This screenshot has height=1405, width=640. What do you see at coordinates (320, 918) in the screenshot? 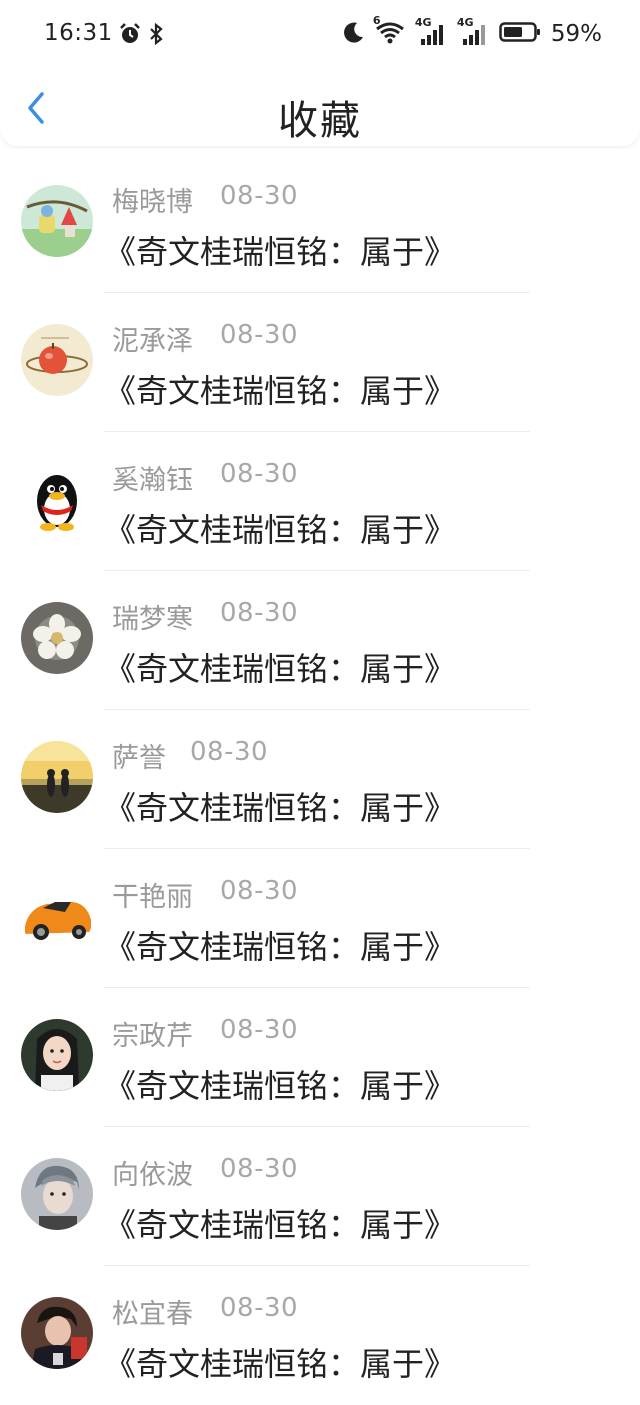
I see `list-item: 干艳丽 08-30 《奇文桂瑞恒铭：属于》` at bounding box center [320, 918].